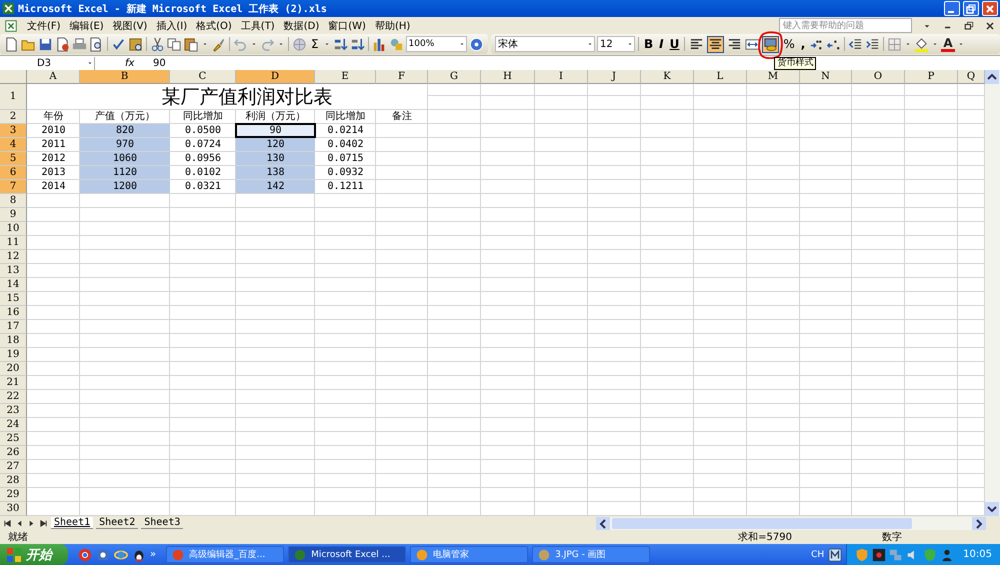 The height and width of the screenshot is (565, 1000). Describe the element at coordinates (603, 523) in the screenshot. I see `scroll-left-icon` at that location.